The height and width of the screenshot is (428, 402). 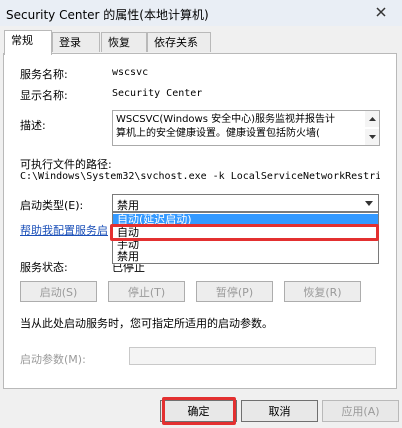 What do you see at coordinates (146, 291) in the screenshot?
I see `stop-button: 停止(T)` at bounding box center [146, 291].